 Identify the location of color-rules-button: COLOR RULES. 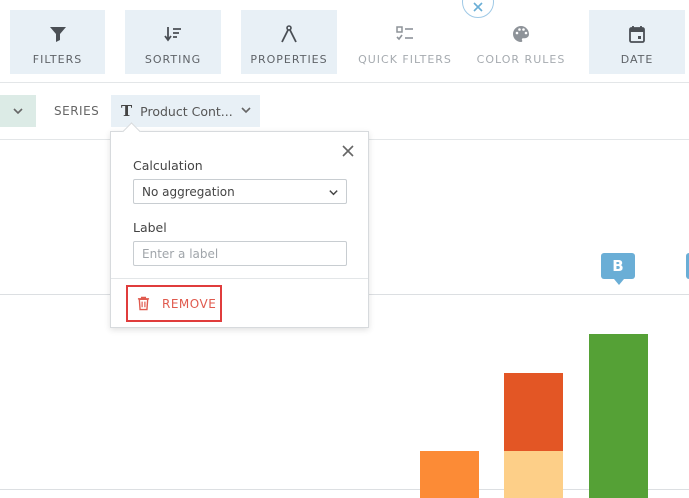
(521, 42).